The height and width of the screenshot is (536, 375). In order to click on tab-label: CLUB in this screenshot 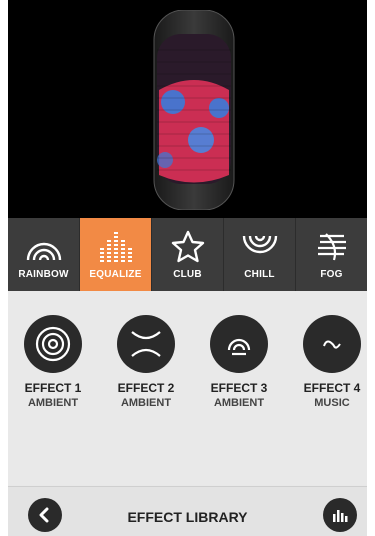, I will do `click(187, 274)`.